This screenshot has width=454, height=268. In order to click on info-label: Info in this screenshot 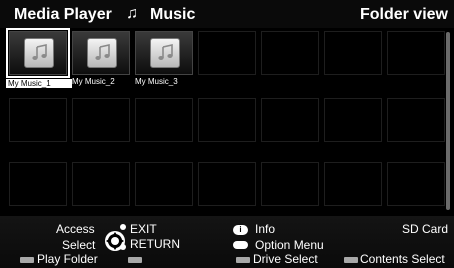, I will do `click(265, 229)`.